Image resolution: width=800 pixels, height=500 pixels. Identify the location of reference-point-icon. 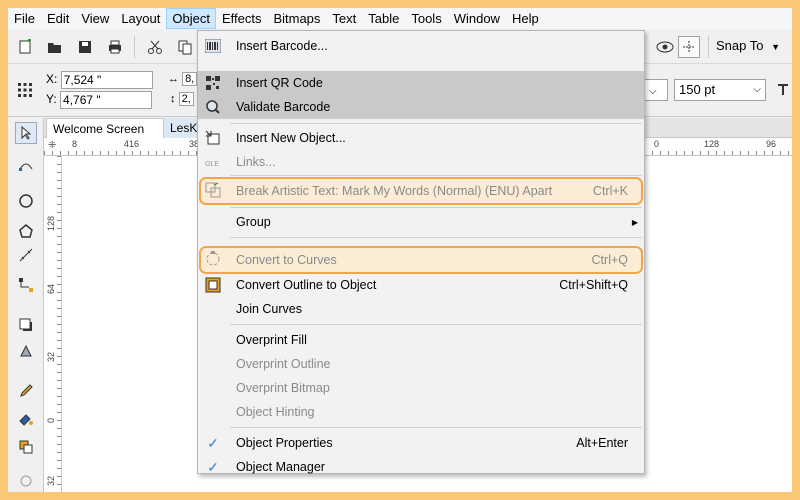
(25, 90).